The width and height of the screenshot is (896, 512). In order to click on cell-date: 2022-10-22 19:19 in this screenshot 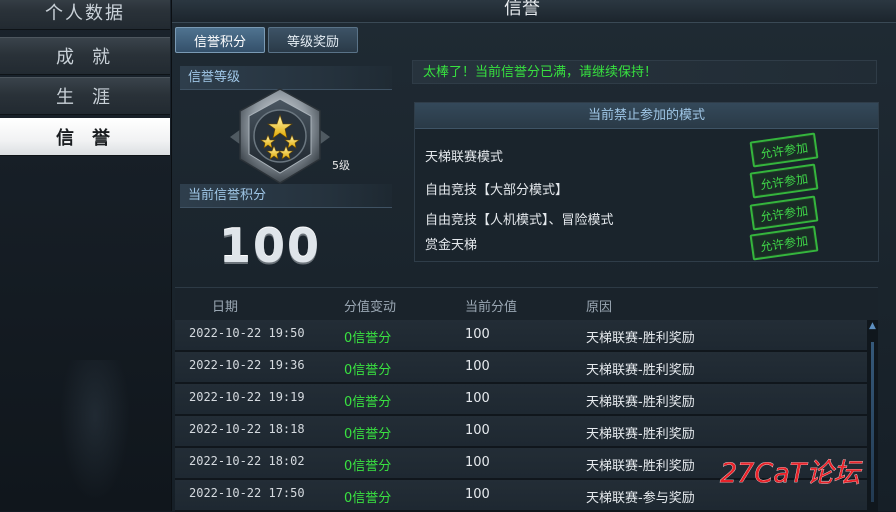, I will do `click(247, 397)`.